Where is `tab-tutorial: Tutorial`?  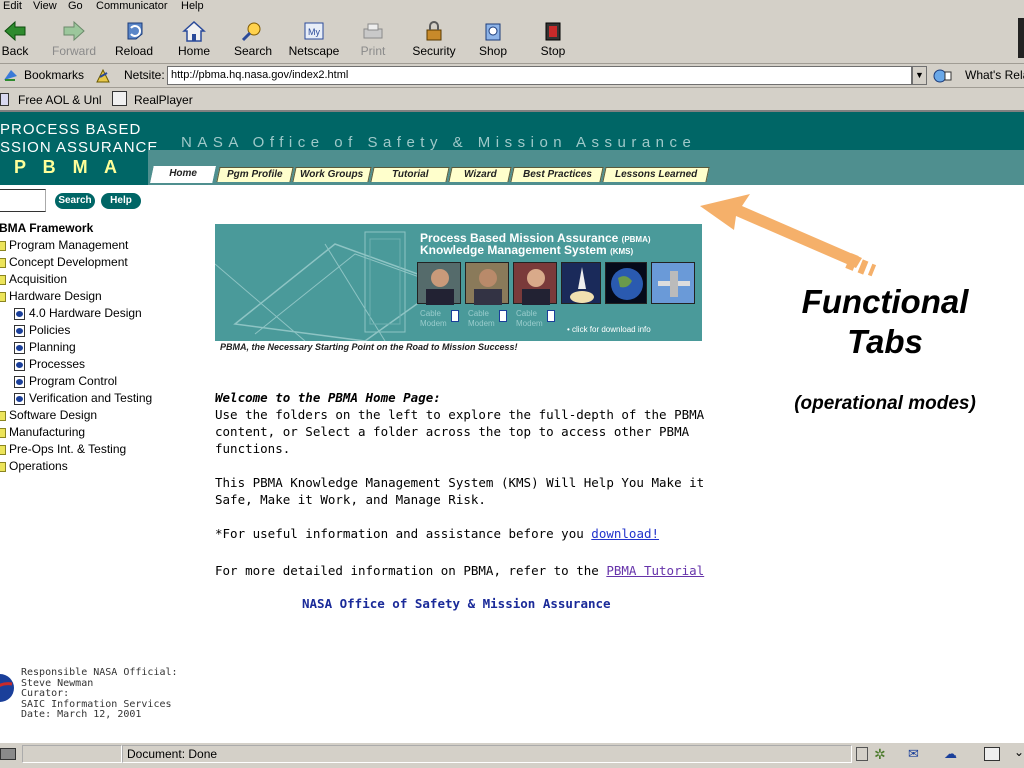
tab-tutorial: Tutorial is located at coordinates (410, 174).